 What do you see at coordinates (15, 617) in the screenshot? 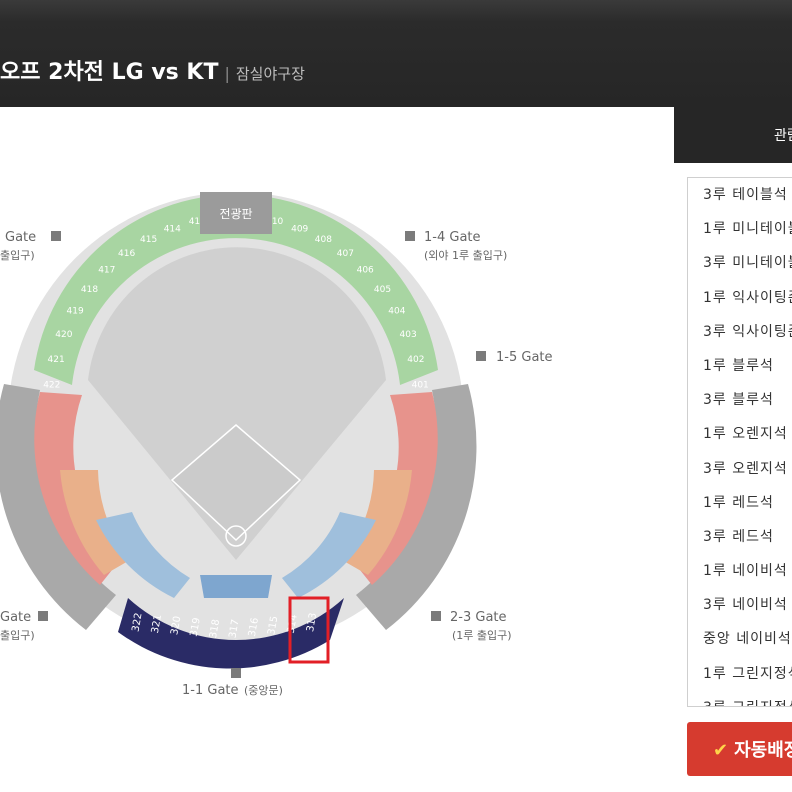
I see `gate-left-bottom-label: Gate` at bounding box center [15, 617].